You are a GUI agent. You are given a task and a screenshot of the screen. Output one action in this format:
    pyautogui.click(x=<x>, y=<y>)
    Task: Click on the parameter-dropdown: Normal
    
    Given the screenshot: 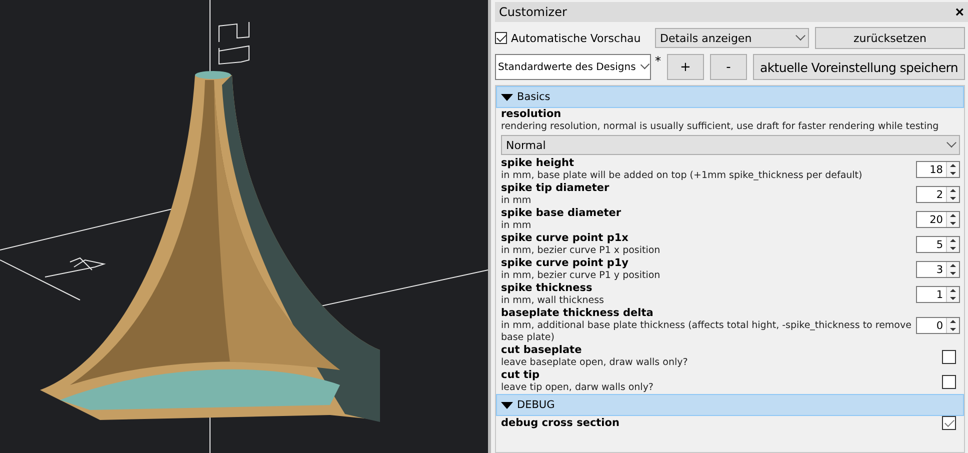 What is the action you would take?
    pyautogui.click(x=730, y=145)
    